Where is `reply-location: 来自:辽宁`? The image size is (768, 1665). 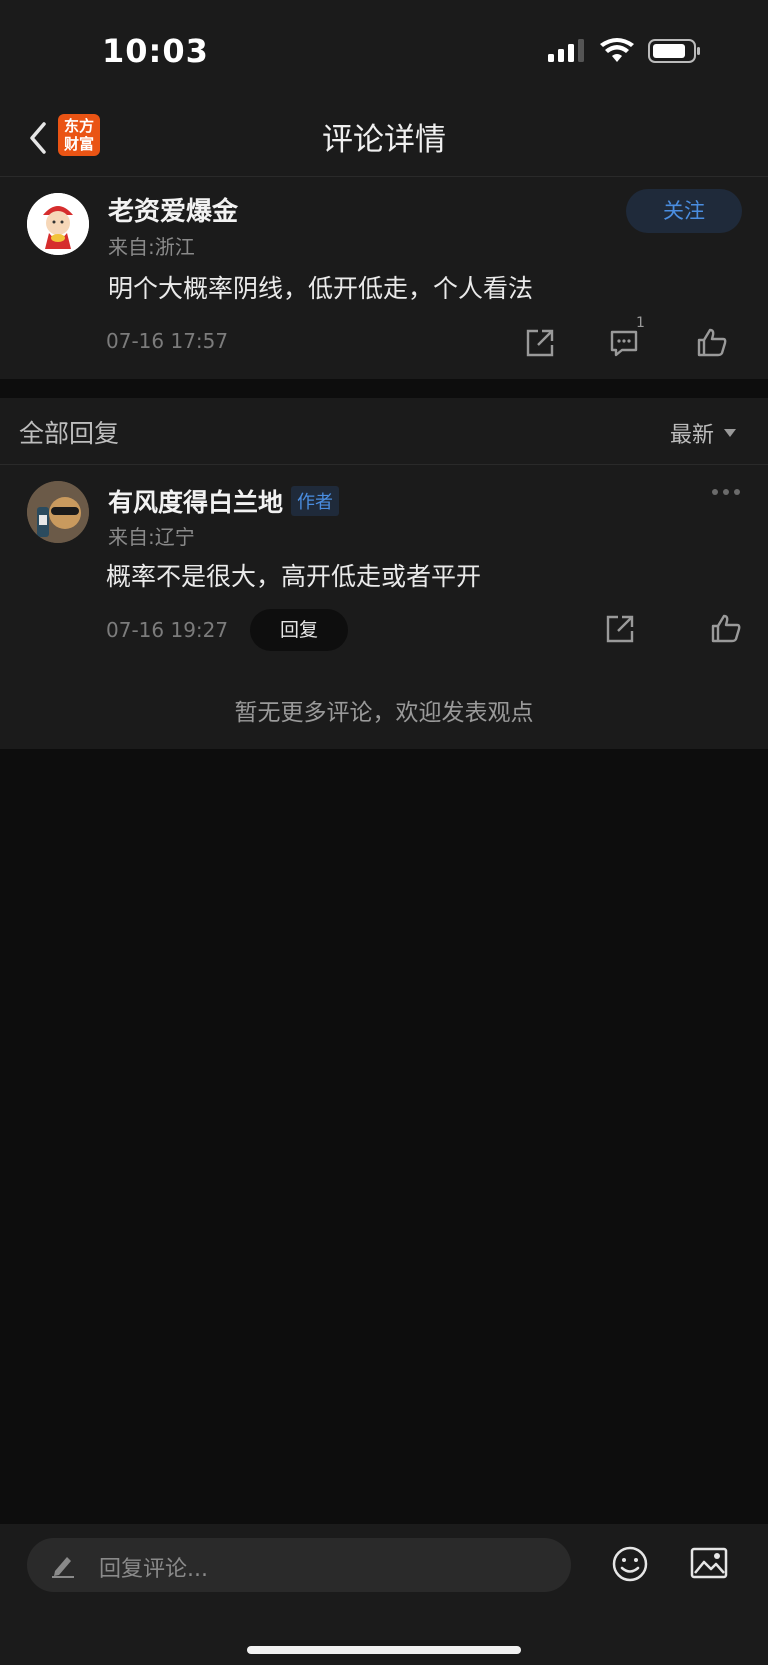
reply-location: 来自:辽宁 is located at coordinates (151, 537).